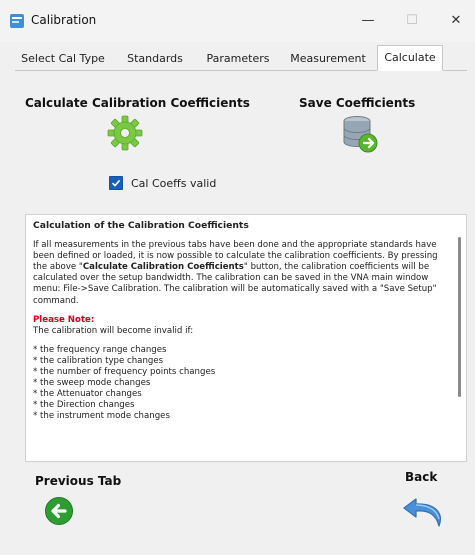 The height and width of the screenshot is (555, 475). Describe the element at coordinates (125, 133) in the screenshot. I see `gear-icon` at that location.